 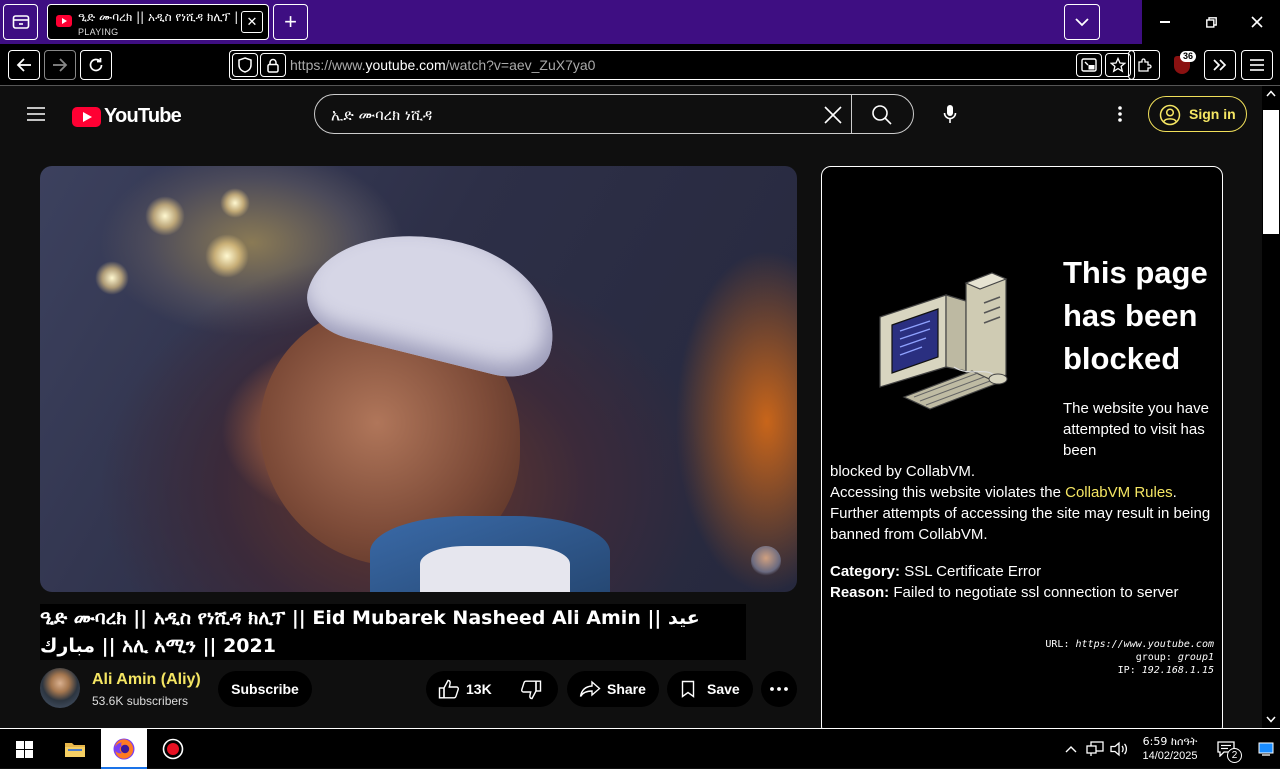 What do you see at coordinates (158, 17) in the screenshot?
I see `tab-title: ዒድ ሙባረክ || አዲስ የነሺዳ ክሊፕ || Eid Mubarek` at bounding box center [158, 17].